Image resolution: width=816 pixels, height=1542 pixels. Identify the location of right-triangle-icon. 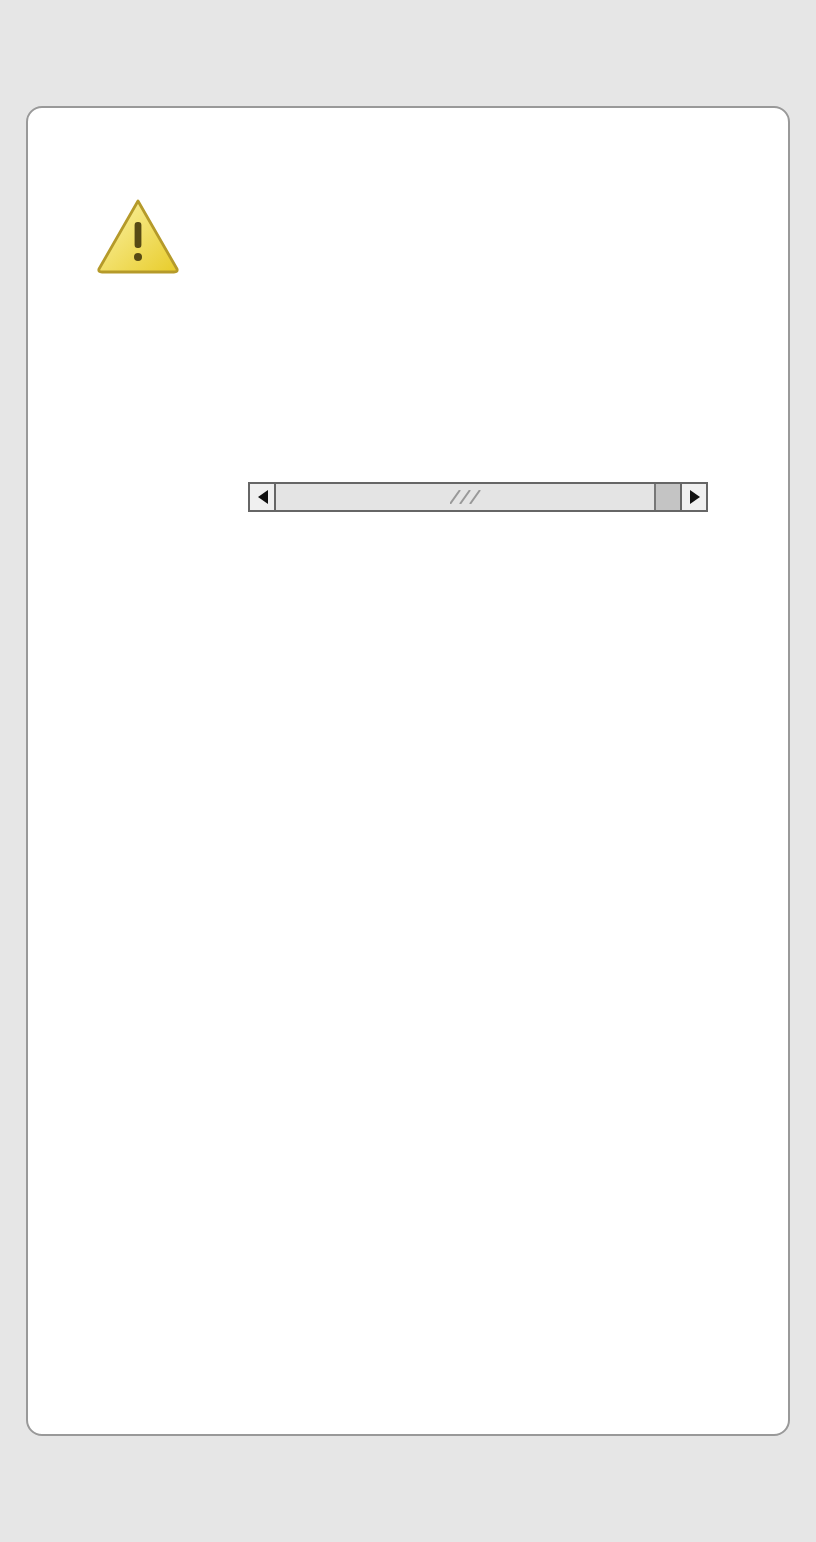
(694, 497).